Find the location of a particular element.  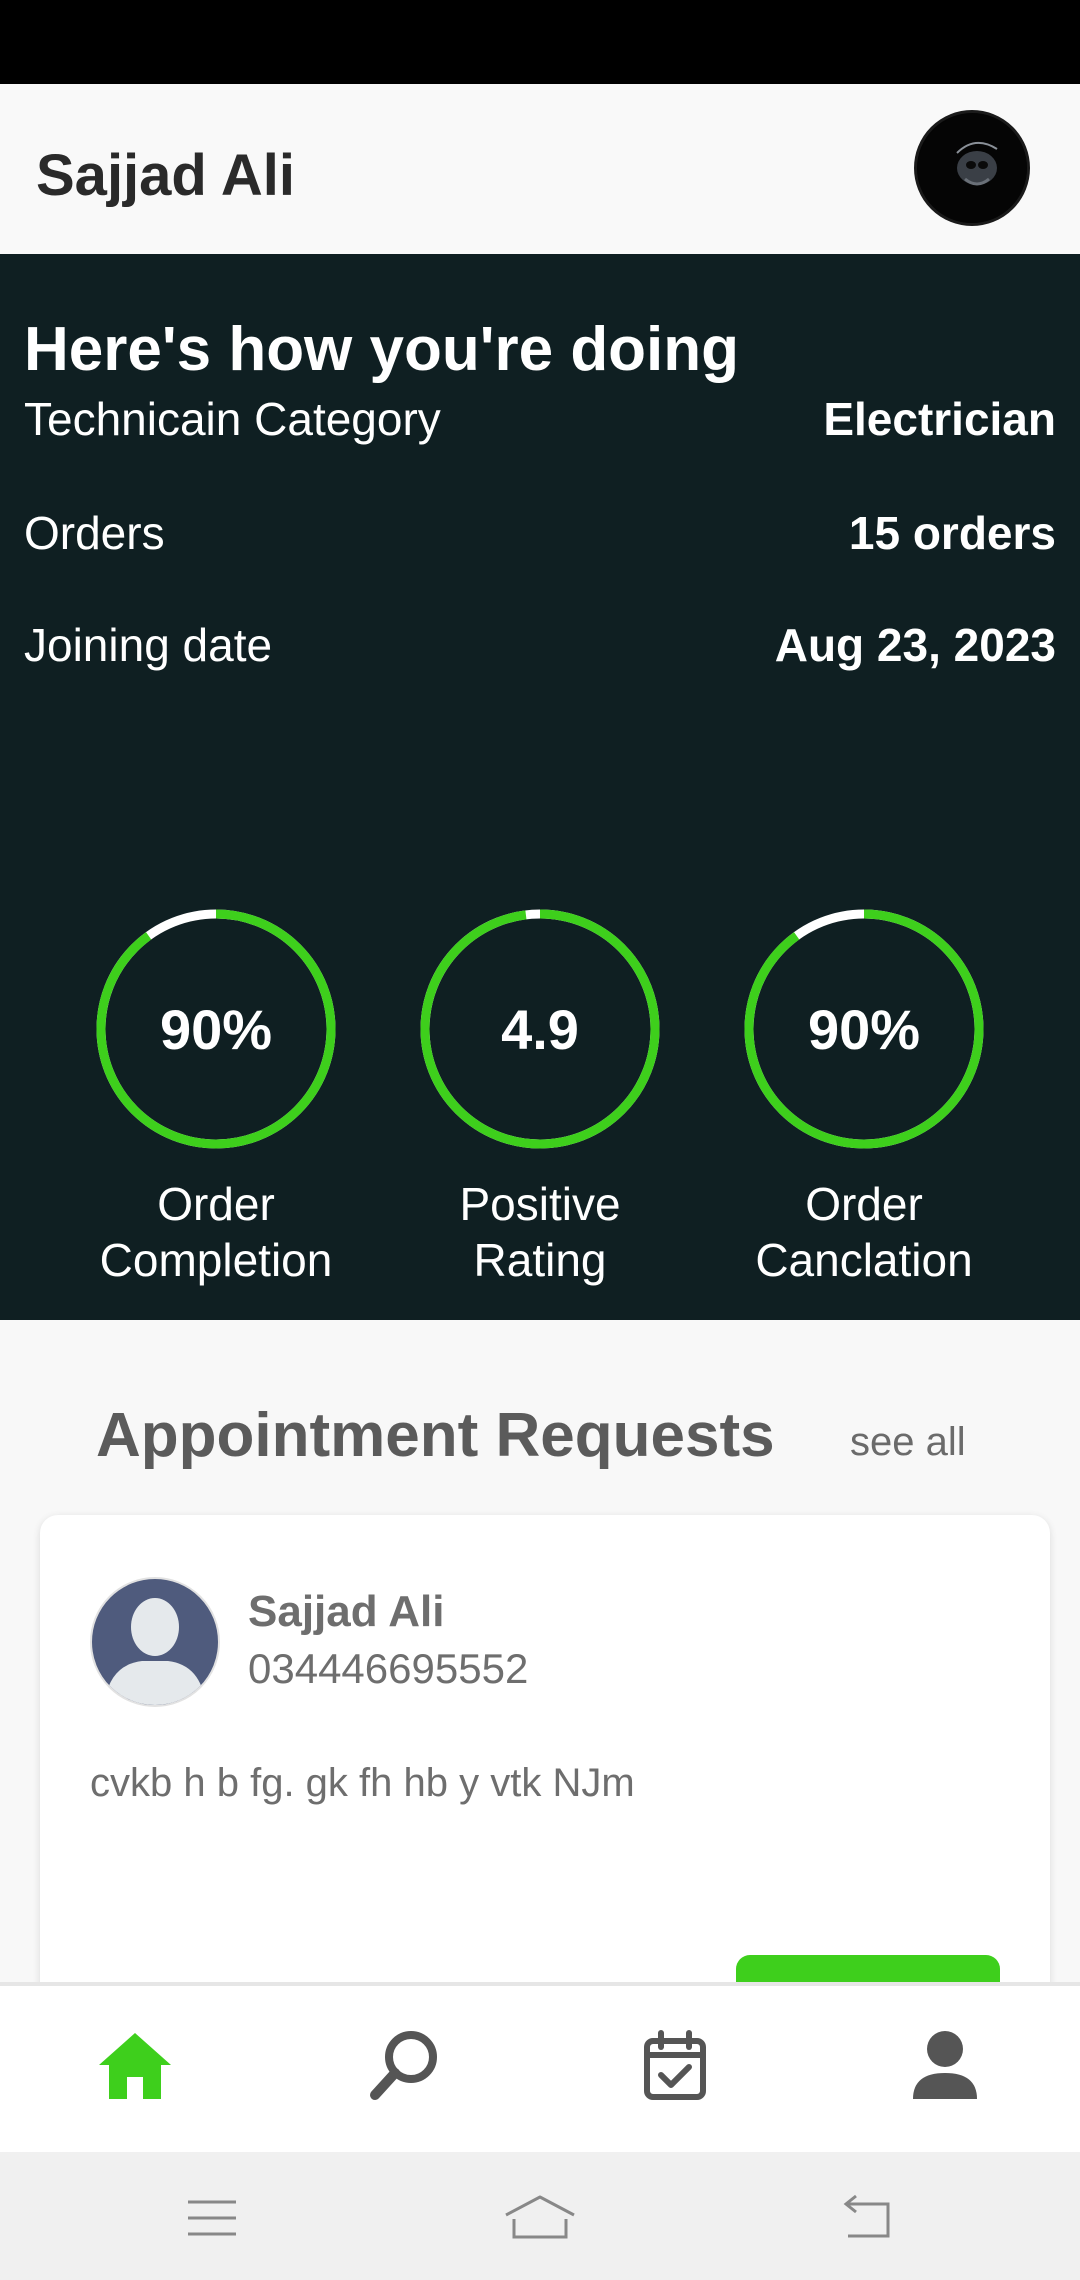

nav-profile is located at coordinates (945, 2065).